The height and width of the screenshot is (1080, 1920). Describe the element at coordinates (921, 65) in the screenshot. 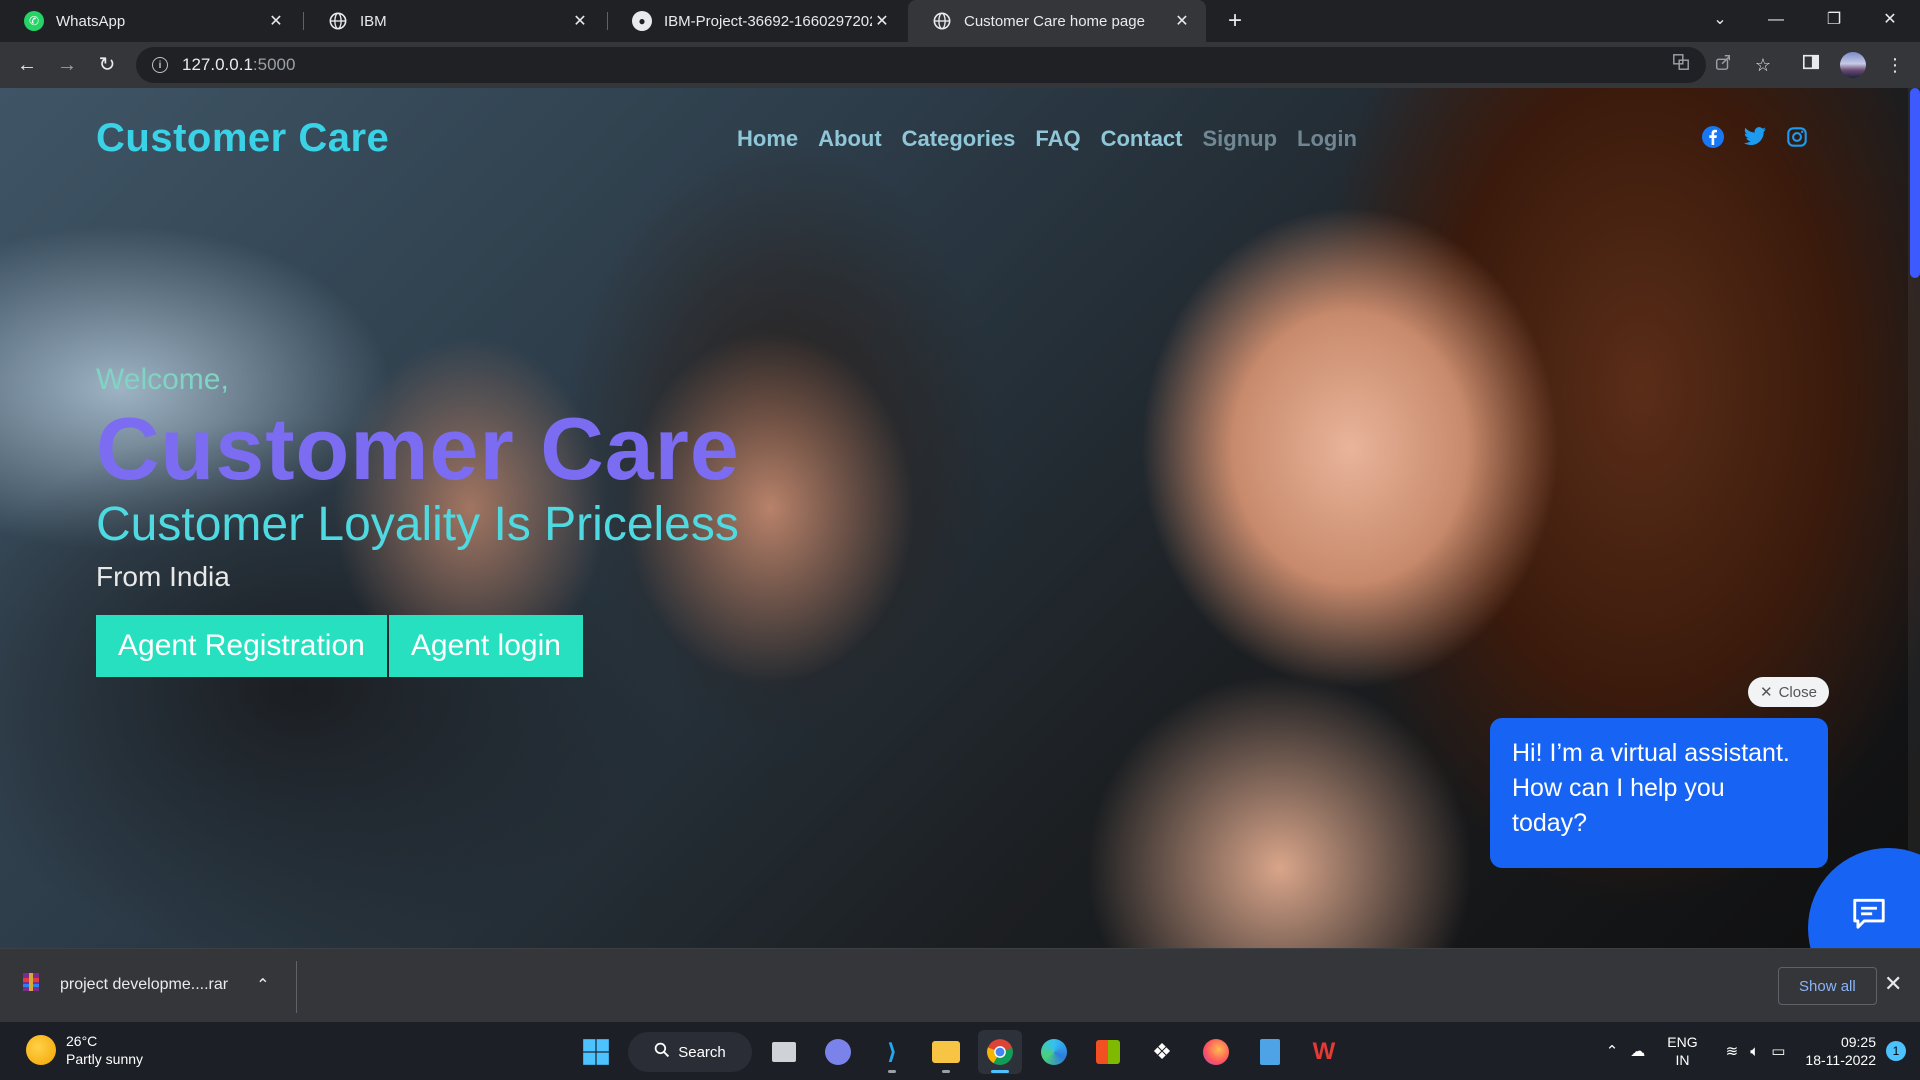

I see `address-bar: i 127.0.0.1:5000` at that location.